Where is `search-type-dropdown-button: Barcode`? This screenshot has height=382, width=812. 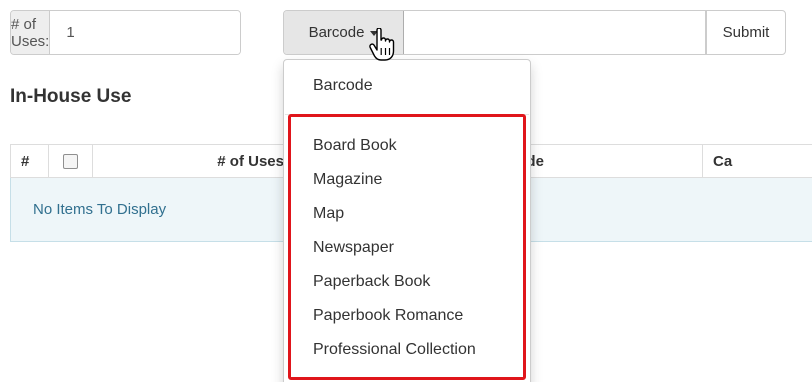
search-type-dropdown-button: Barcode is located at coordinates (344, 32).